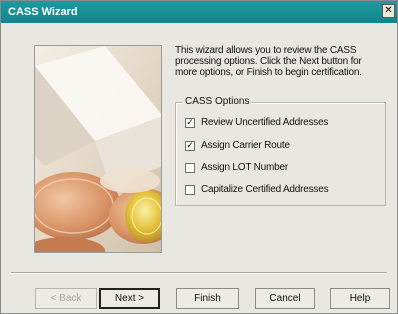 This screenshot has height=314, width=398. Describe the element at coordinates (43, 12) in the screenshot. I see `window-title: CASS Wizard` at that location.